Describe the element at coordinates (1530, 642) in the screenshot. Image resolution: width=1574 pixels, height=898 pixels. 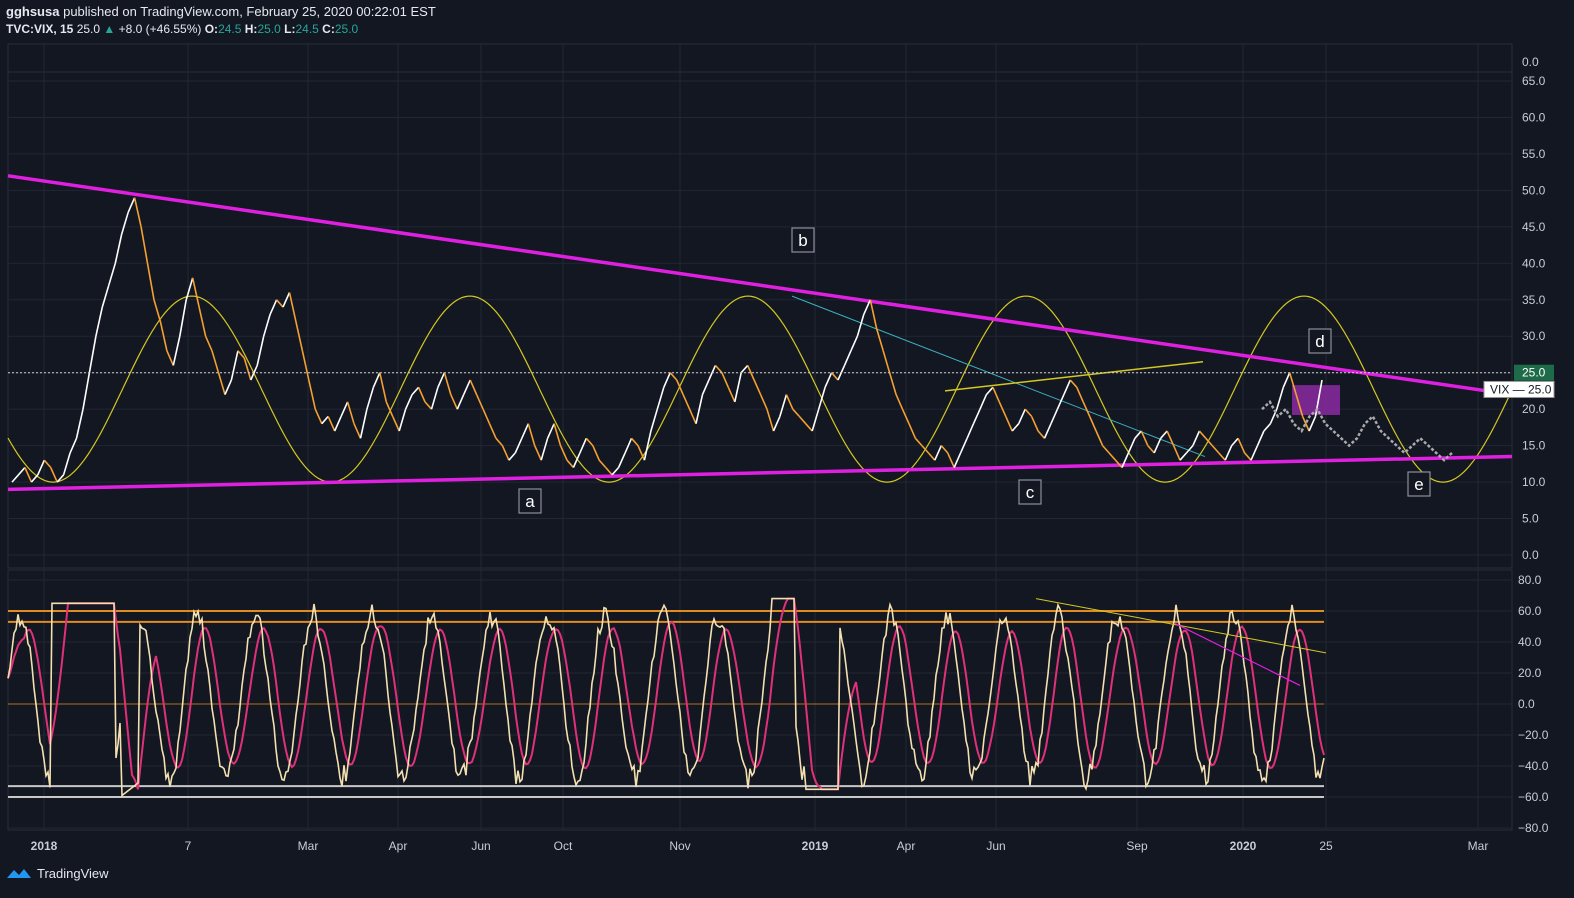
I see `osc-tick-label: 40.0` at that location.